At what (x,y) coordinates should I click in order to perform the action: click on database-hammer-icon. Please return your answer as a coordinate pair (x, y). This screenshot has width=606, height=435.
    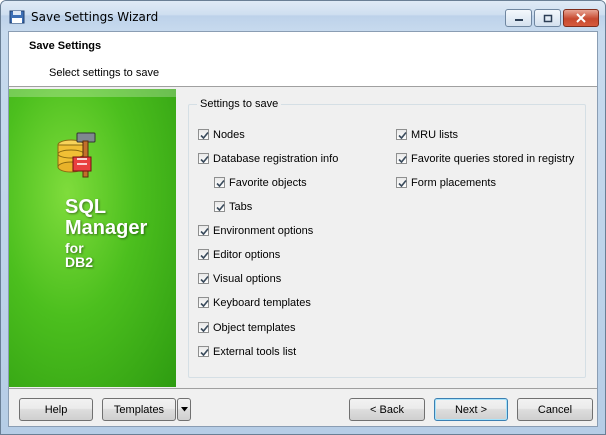
    Looking at the image, I should click on (76, 155).